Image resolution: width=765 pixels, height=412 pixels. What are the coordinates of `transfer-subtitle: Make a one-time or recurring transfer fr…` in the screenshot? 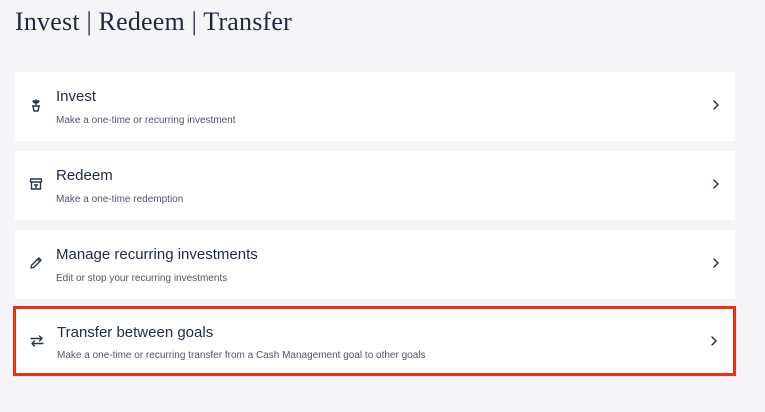 It's located at (241, 355).